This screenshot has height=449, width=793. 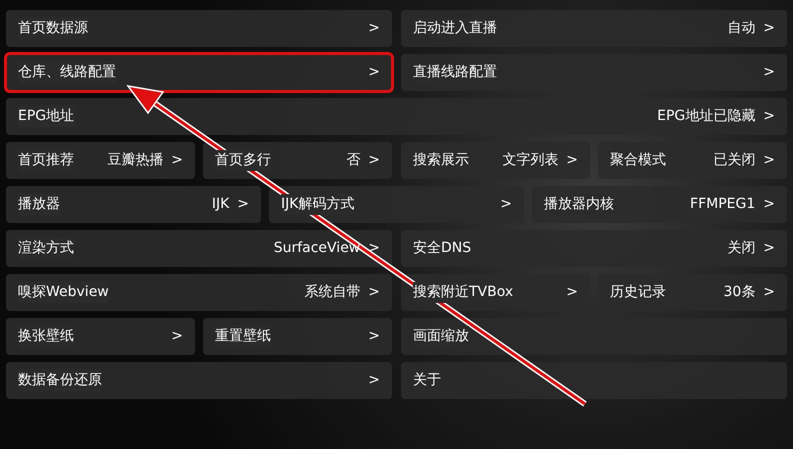 What do you see at coordinates (297, 336) in the screenshot?
I see `settings-item: 重置壁纸 >` at bounding box center [297, 336].